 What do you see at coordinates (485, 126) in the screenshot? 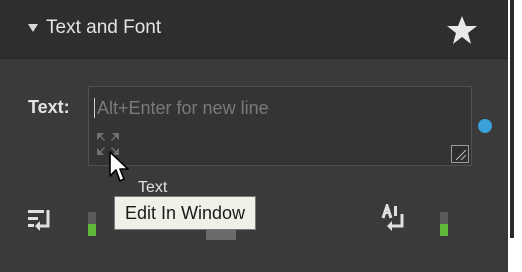
I see `keyframe-indicator-dot` at bounding box center [485, 126].